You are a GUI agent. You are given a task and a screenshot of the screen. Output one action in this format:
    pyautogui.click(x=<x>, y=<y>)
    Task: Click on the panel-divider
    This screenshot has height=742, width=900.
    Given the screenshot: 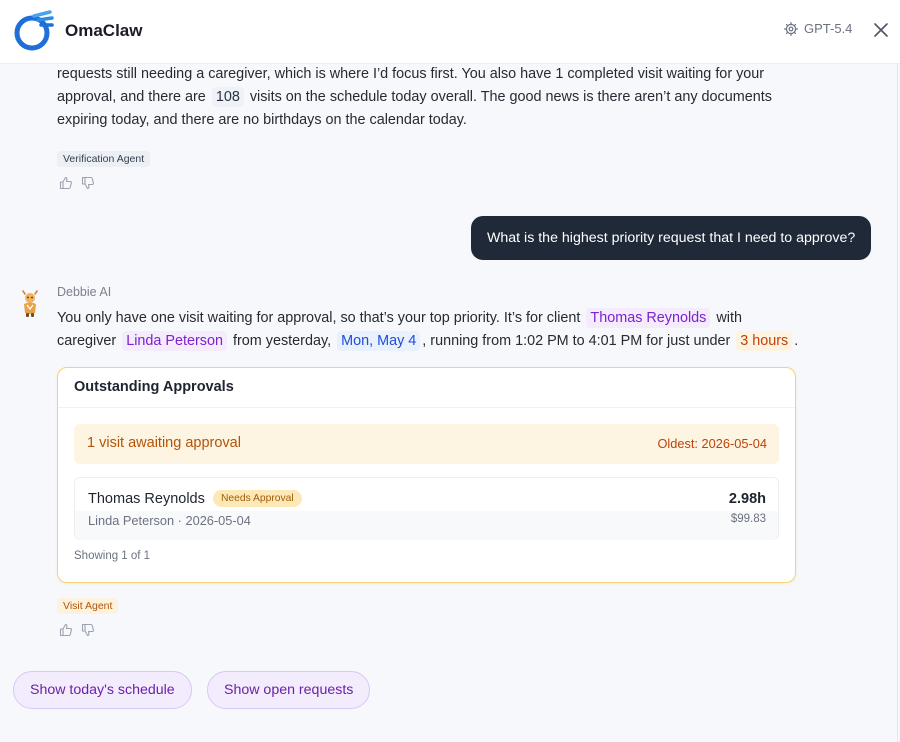 What is the action you would take?
    pyautogui.click(x=897, y=403)
    